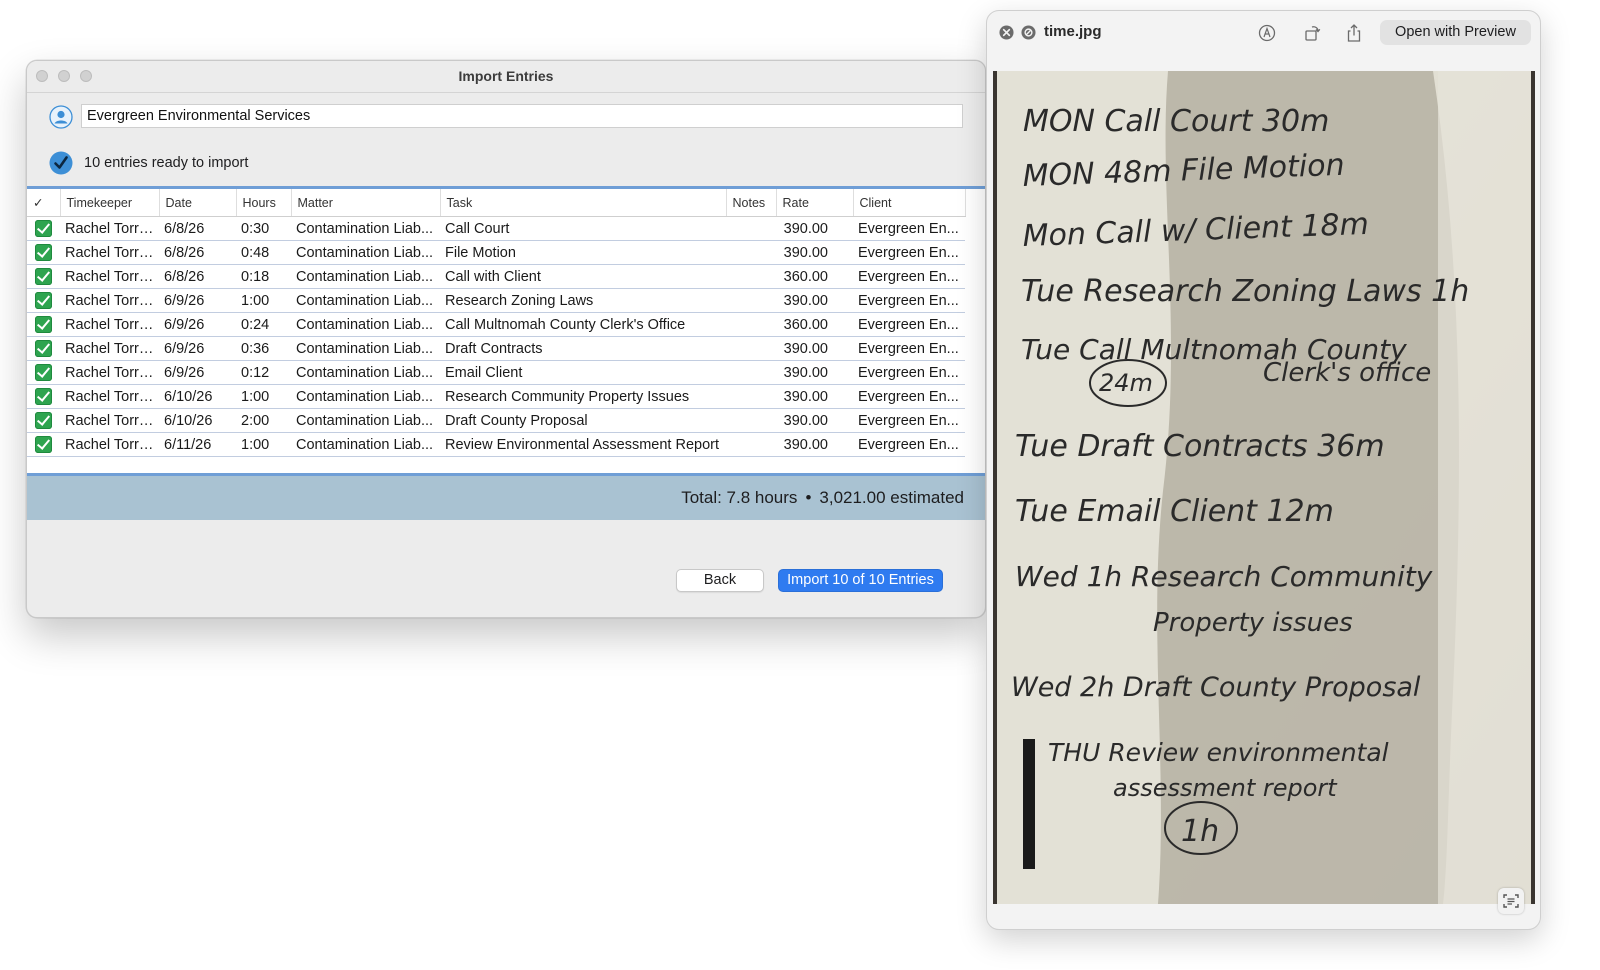 The width and height of the screenshot is (1600, 970). What do you see at coordinates (1216, 687) in the screenshot?
I see `note-line-12: Wed 2h Draft County Proposal` at bounding box center [1216, 687].